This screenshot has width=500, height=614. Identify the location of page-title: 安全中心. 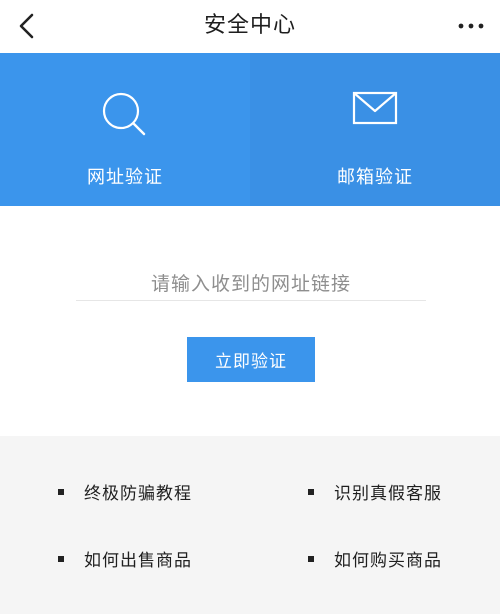
(249, 25).